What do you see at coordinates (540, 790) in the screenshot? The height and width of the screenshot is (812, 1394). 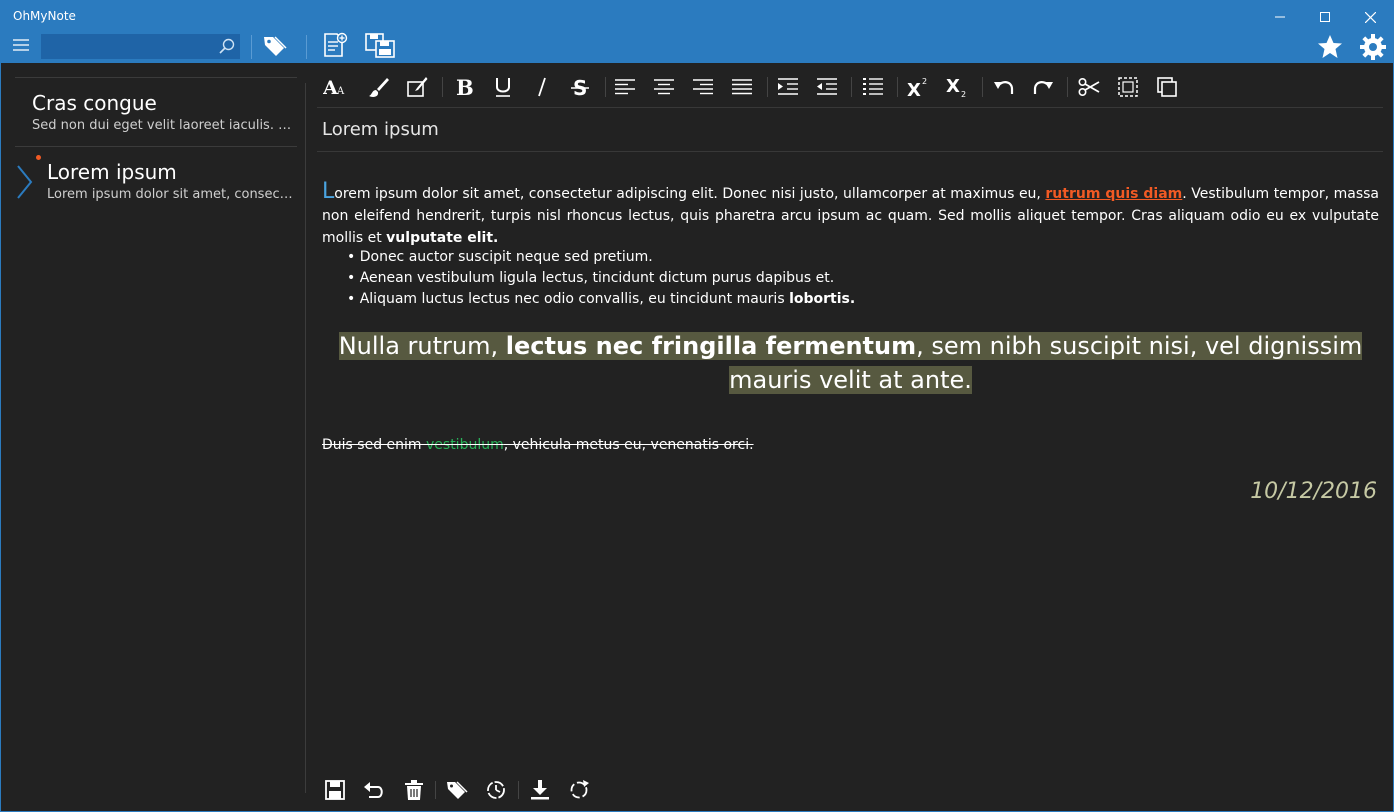 I see `download-button` at bounding box center [540, 790].